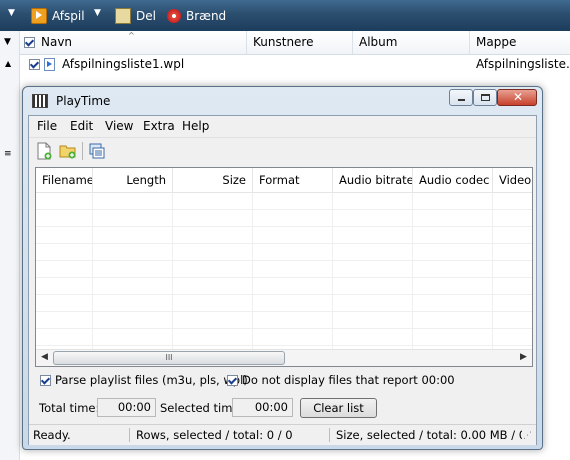 This screenshot has width=570, height=460. I want to click on total-time-field: 00:00, so click(126, 407).